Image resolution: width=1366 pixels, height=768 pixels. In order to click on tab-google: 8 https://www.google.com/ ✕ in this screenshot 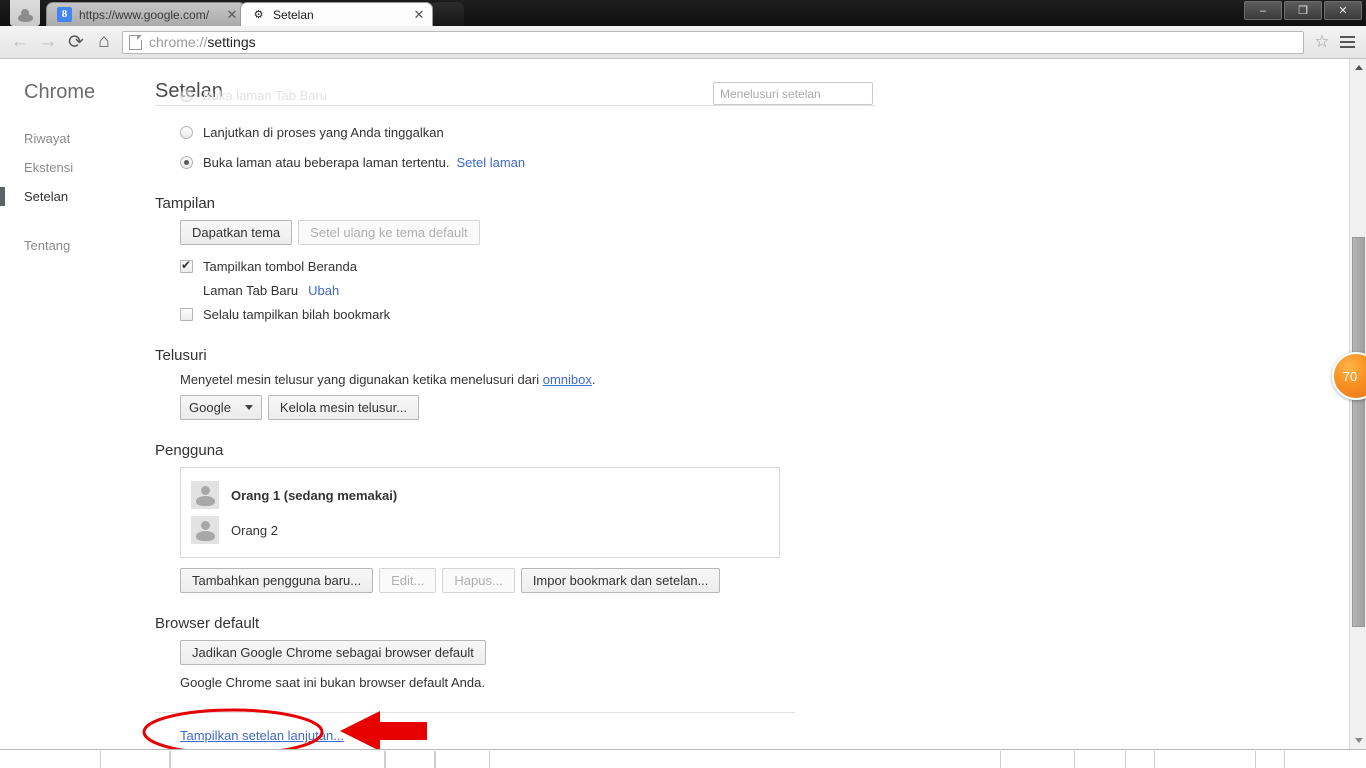, I will do `click(146, 14)`.